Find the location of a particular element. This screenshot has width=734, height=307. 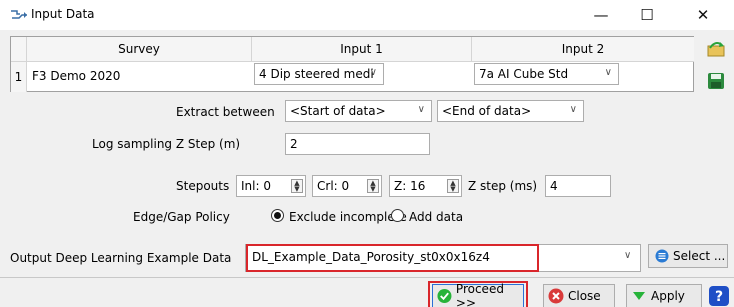

apply-button: Apply is located at coordinates (664, 295).